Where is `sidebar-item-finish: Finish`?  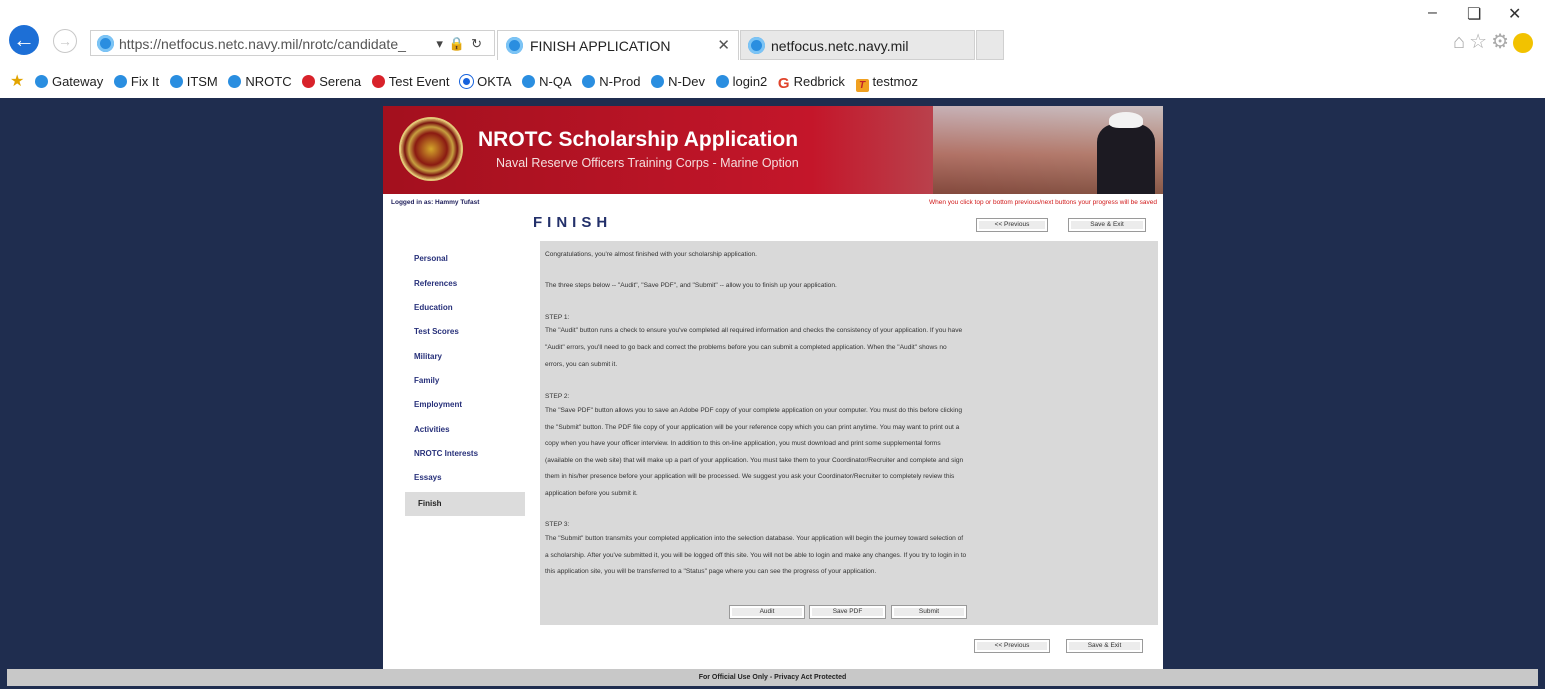
sidebar-item-finish: Finish is located at coordinates (465, 504).